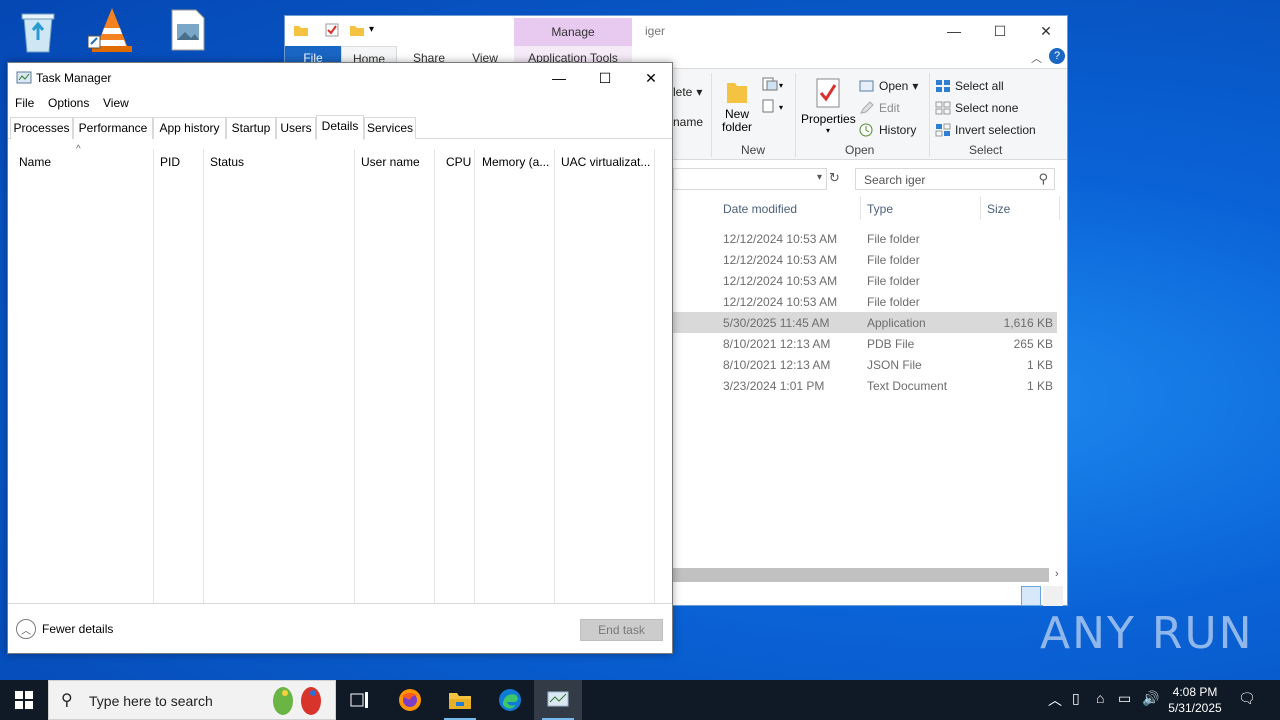  What do you see at coordinates (510, 700) in the screenshot?
I see `edge-icon` at bounding box center [510, 700].